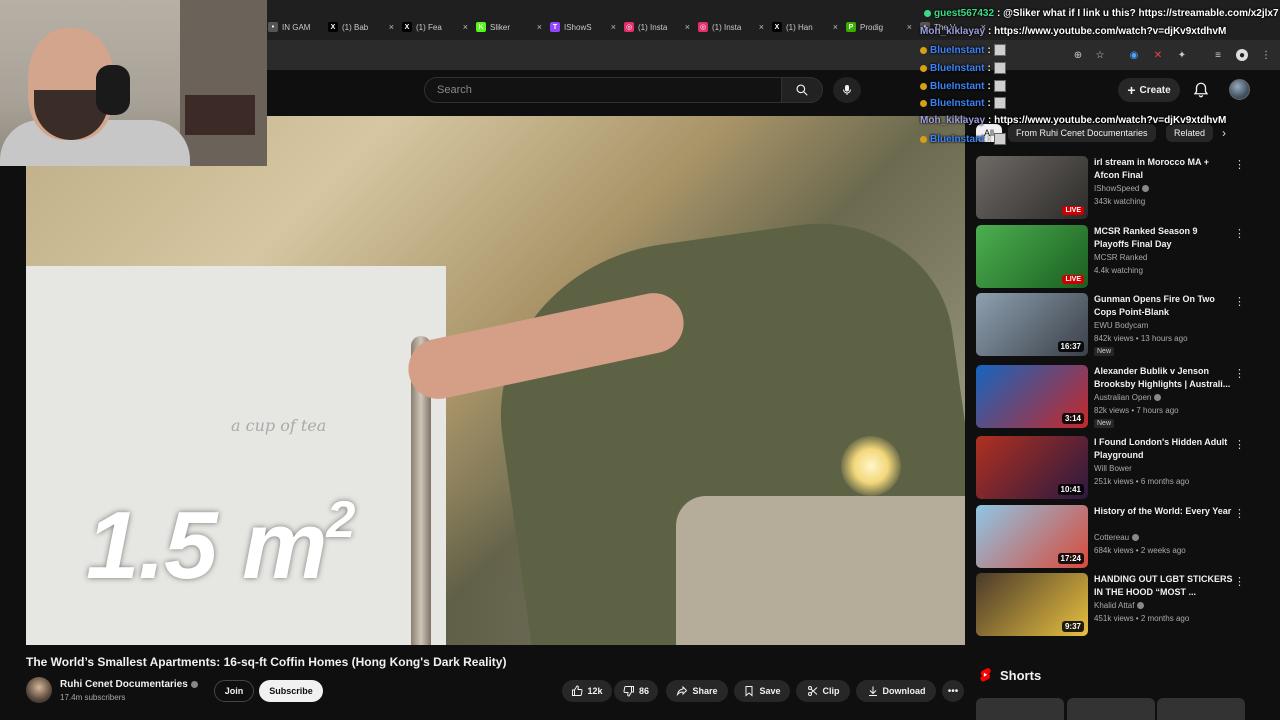  Describe the element at coordinates (1158, 55) in the screenshot. I see `extension-icon: ✕` at that location.